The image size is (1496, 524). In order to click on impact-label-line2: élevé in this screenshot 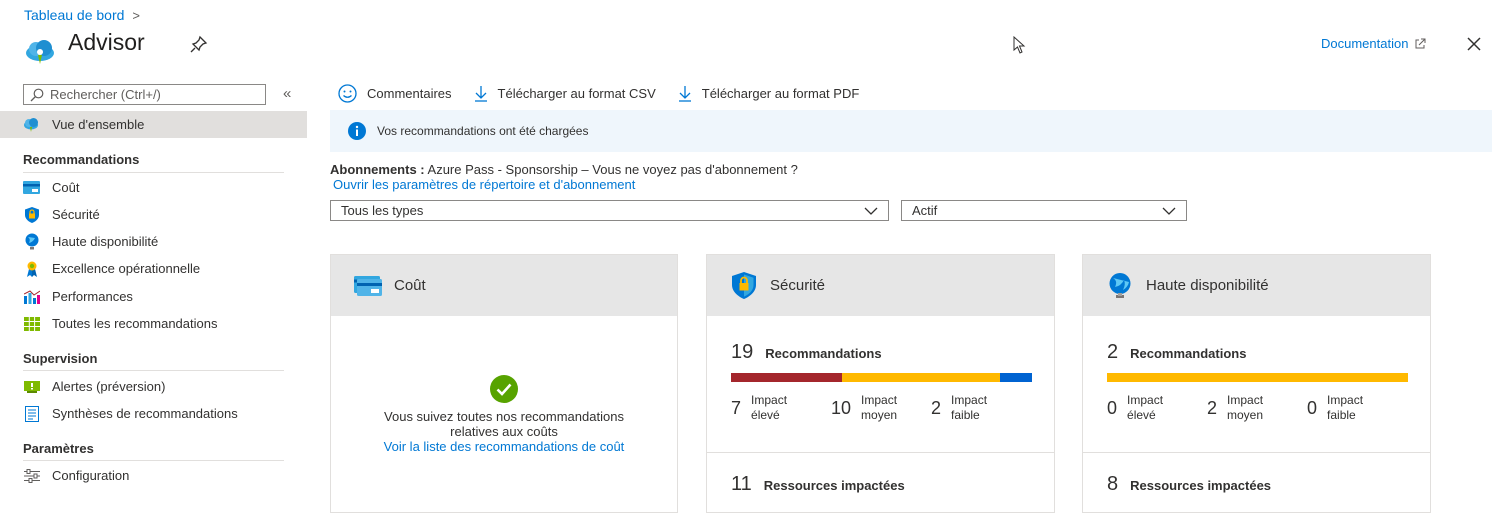, I will do `click(1141, 415)`.